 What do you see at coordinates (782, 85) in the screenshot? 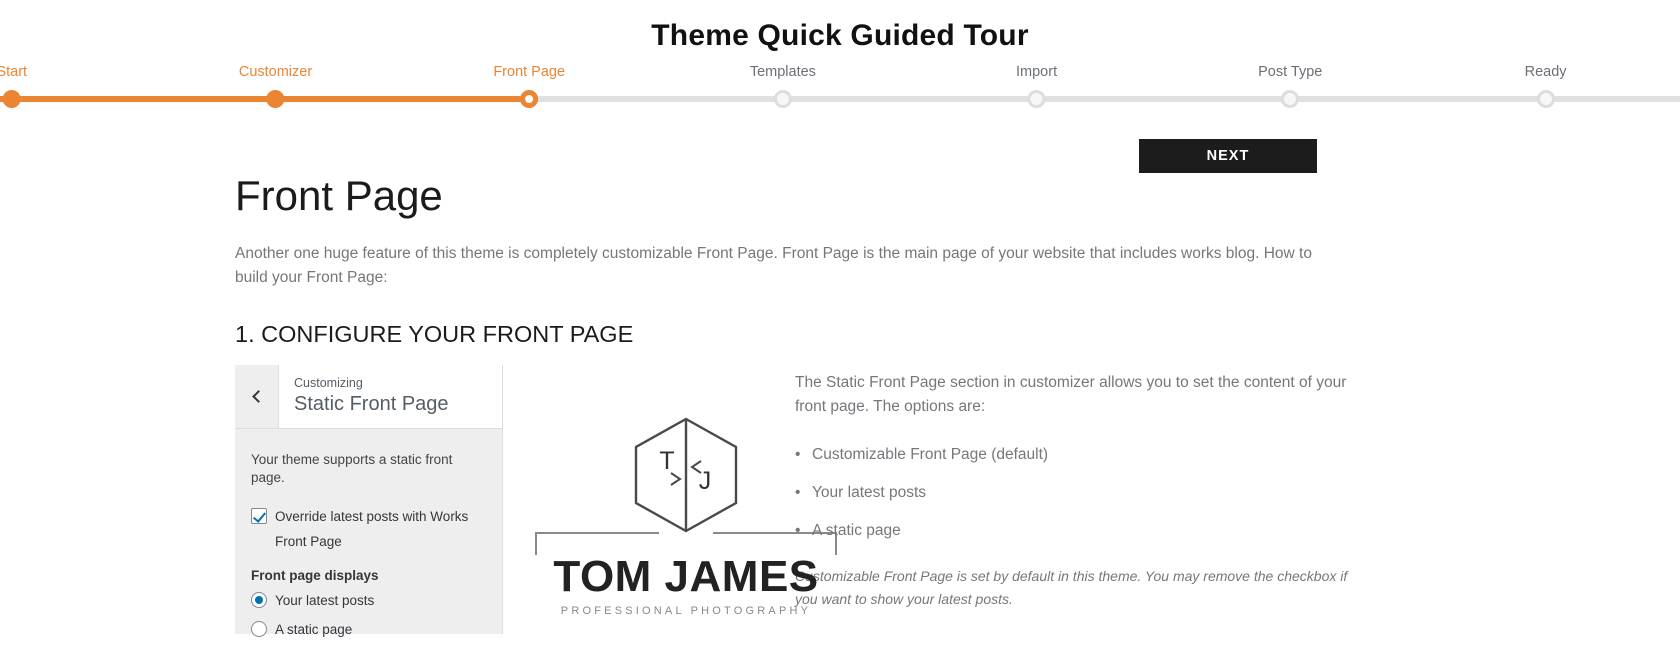
I see `step-templates: Templates` at bounding box center [782, 85].